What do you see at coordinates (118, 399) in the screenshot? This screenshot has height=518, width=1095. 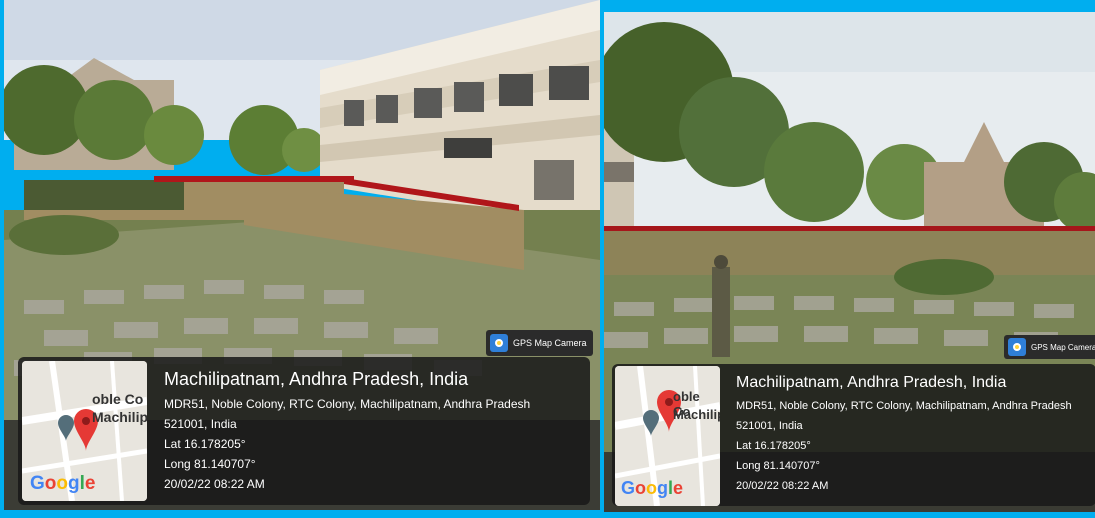 I see `map-street-label-1: oble Co` at bounding box center [118, 399].